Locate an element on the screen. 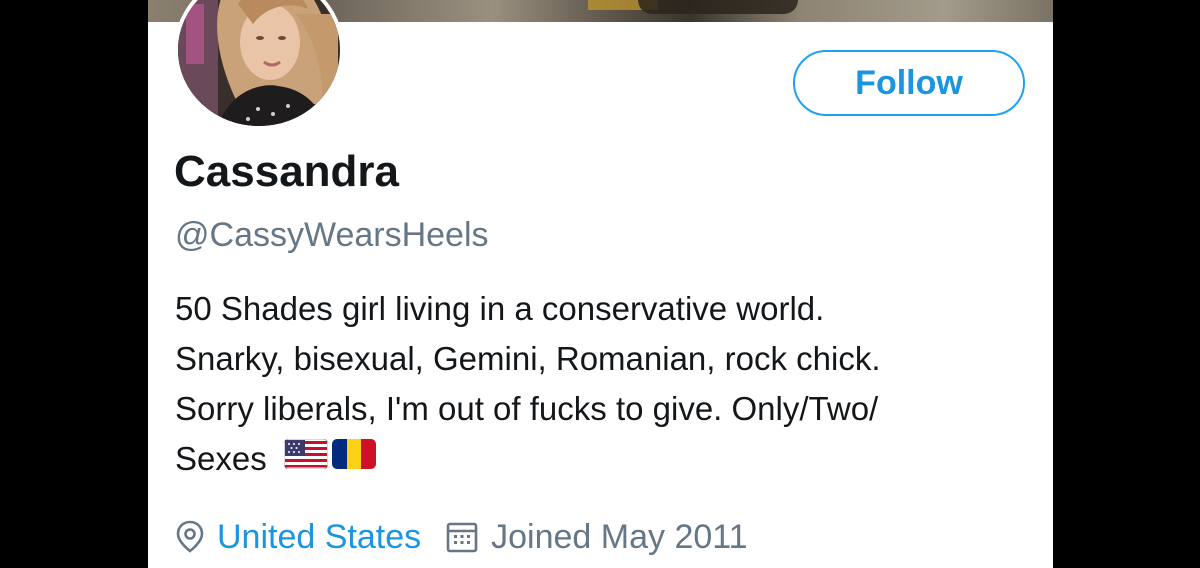 The height and width of the screenshot is (568, 1200). us-flag-icon is located at coordinates (306, 458).